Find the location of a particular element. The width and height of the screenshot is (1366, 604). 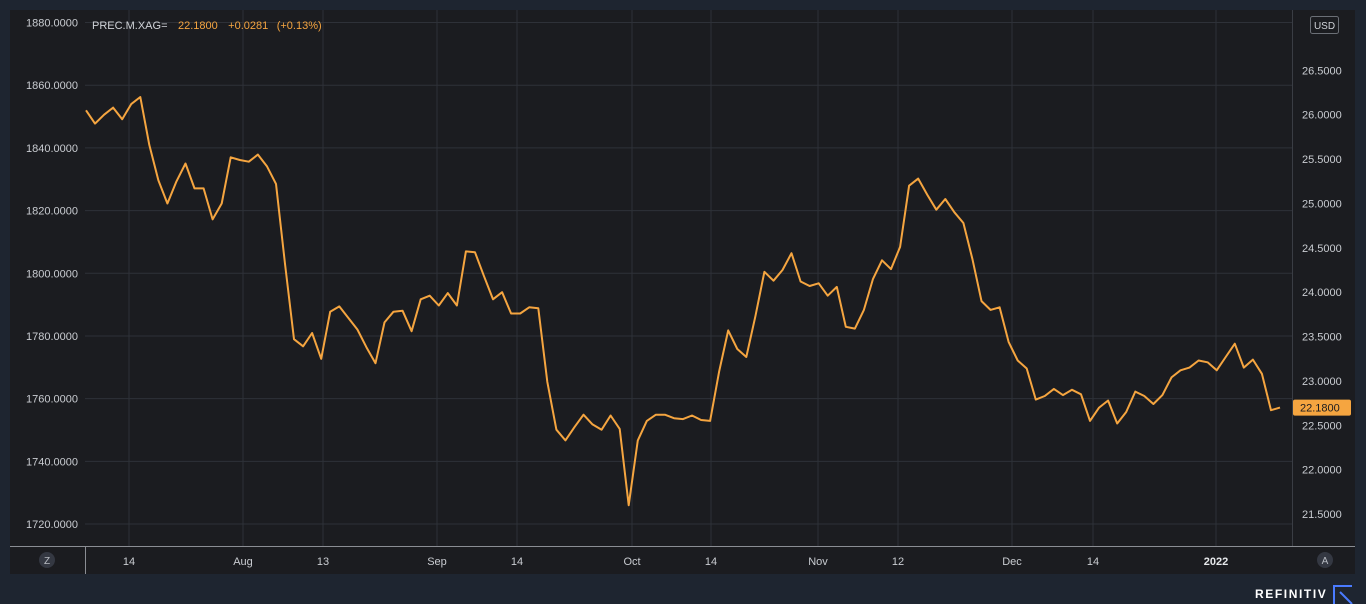

right-axis-tick-label: 21.5000 is located at coordinates (1322, 515).